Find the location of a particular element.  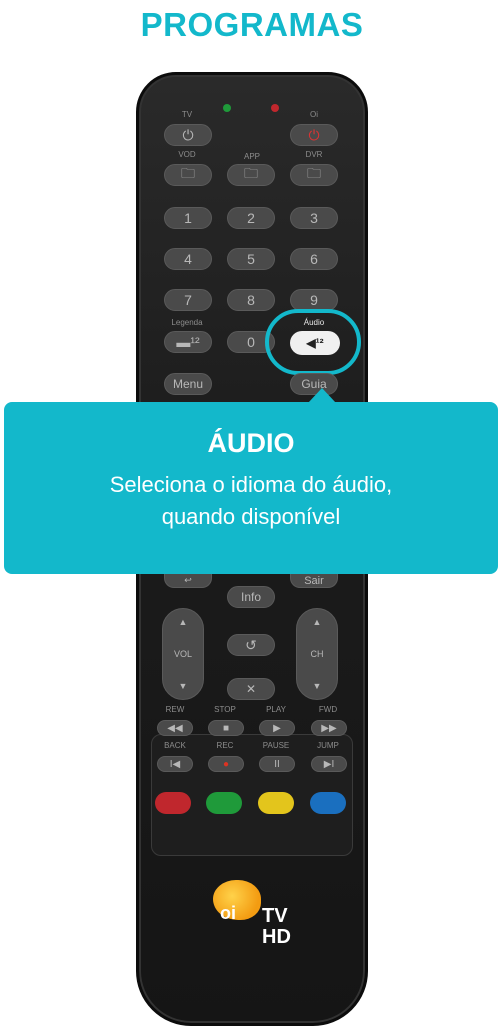

audio-button: ◀¹² is located at coordinates (315, 343).